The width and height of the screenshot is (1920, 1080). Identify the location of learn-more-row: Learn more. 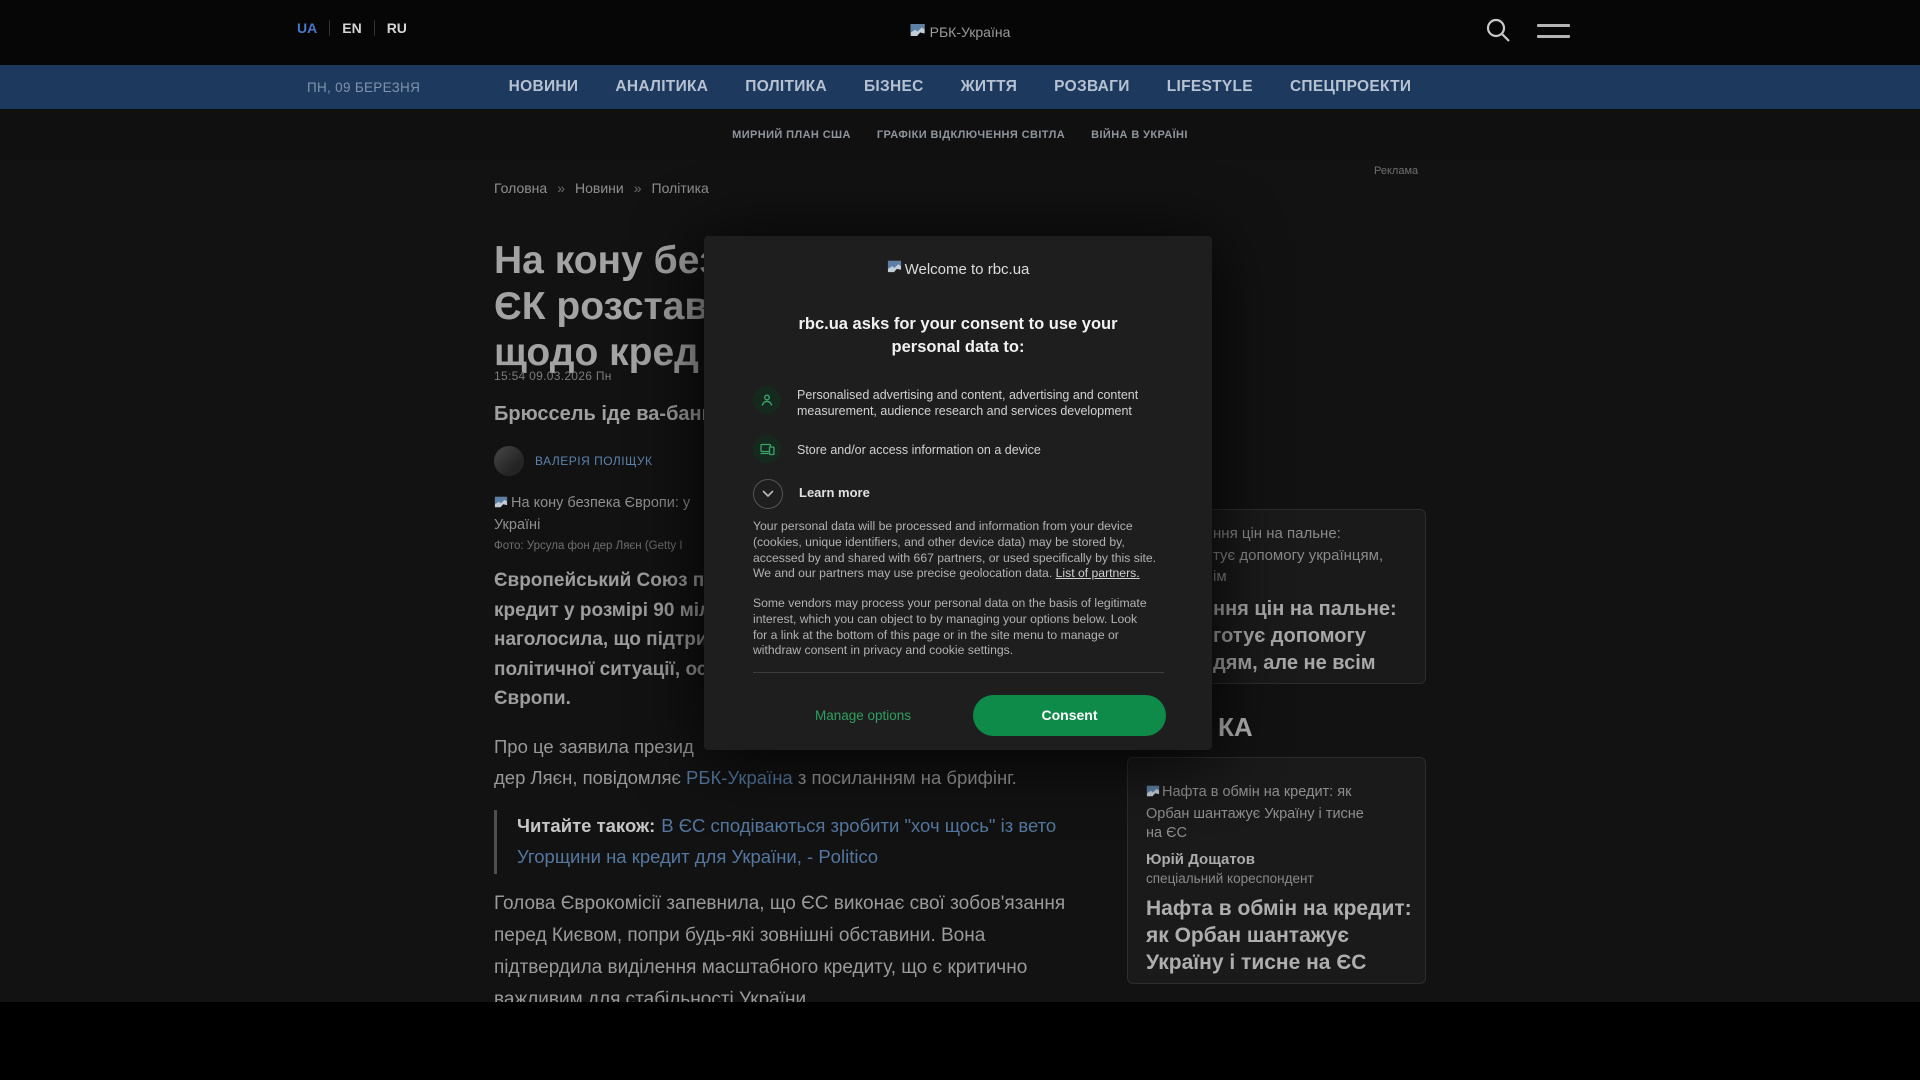
(811, 494).